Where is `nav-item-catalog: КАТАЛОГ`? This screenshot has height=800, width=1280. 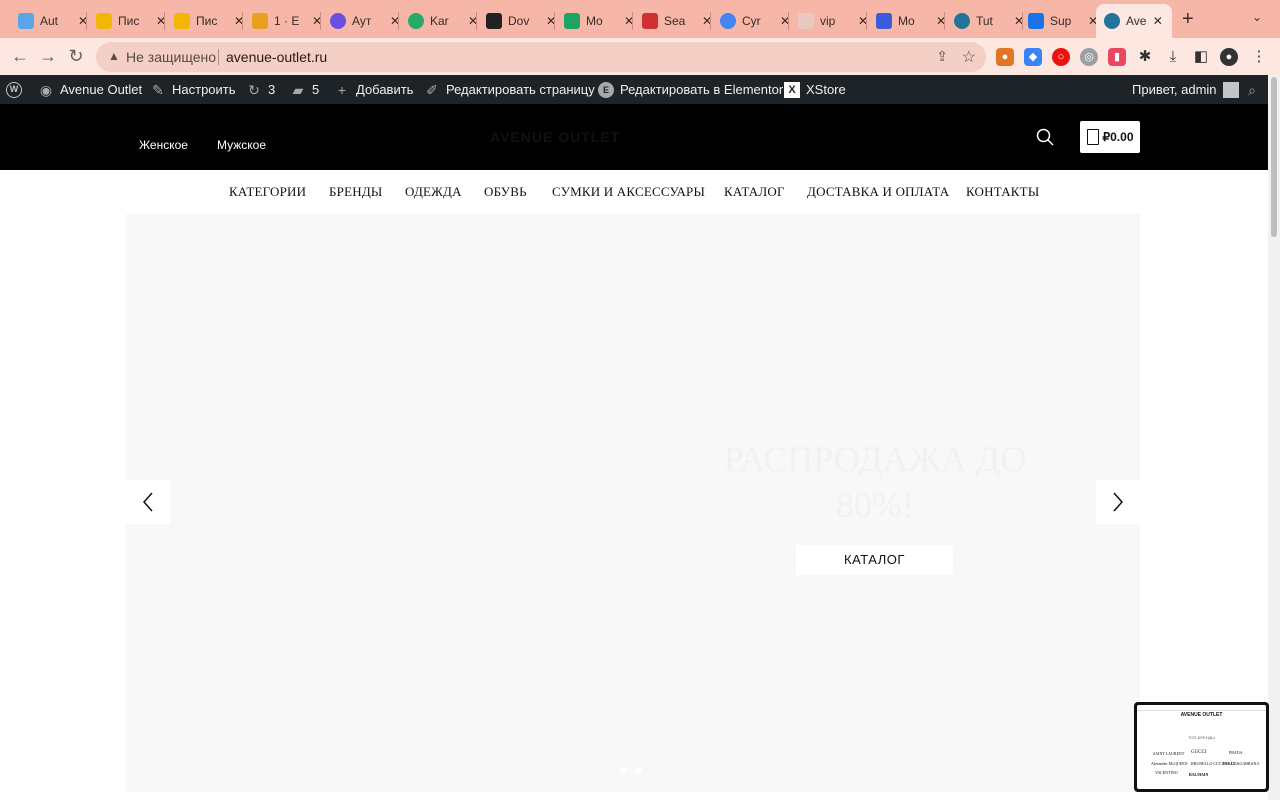 nav-item-catalog: КАТАЛОГ is located at coordinates (754, 192).